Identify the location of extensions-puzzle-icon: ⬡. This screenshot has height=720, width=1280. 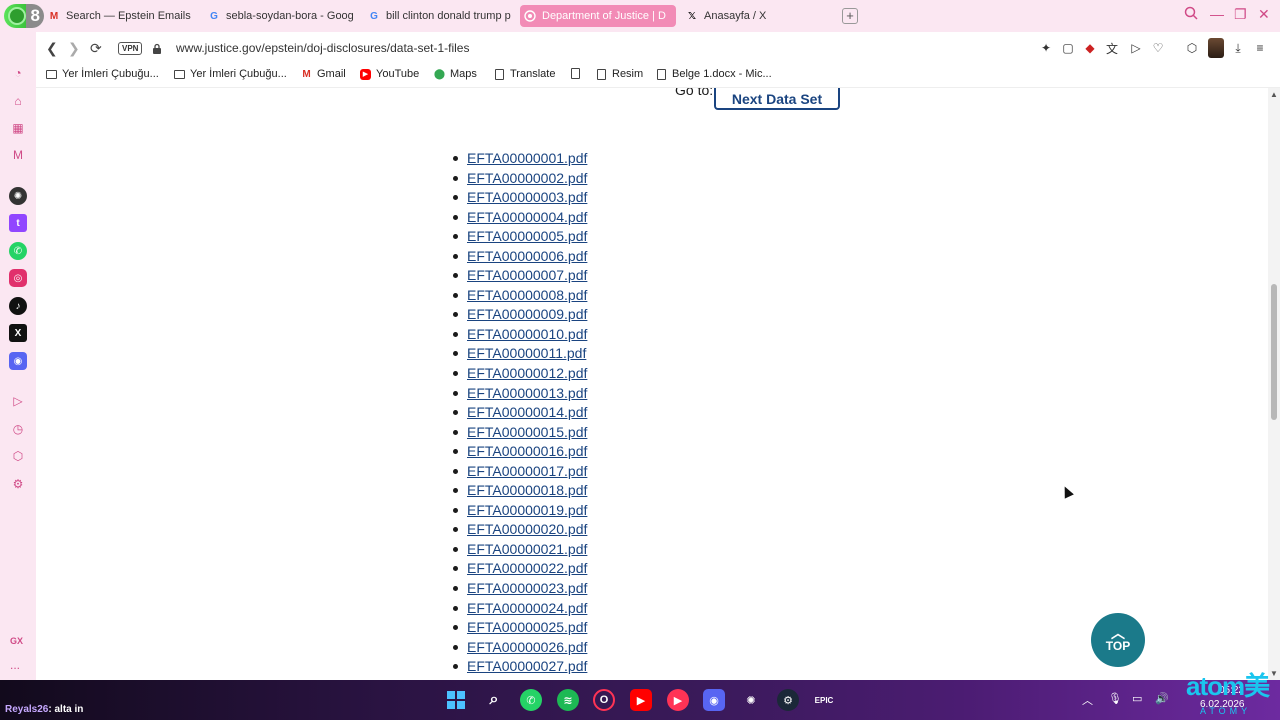
(1192, 48).